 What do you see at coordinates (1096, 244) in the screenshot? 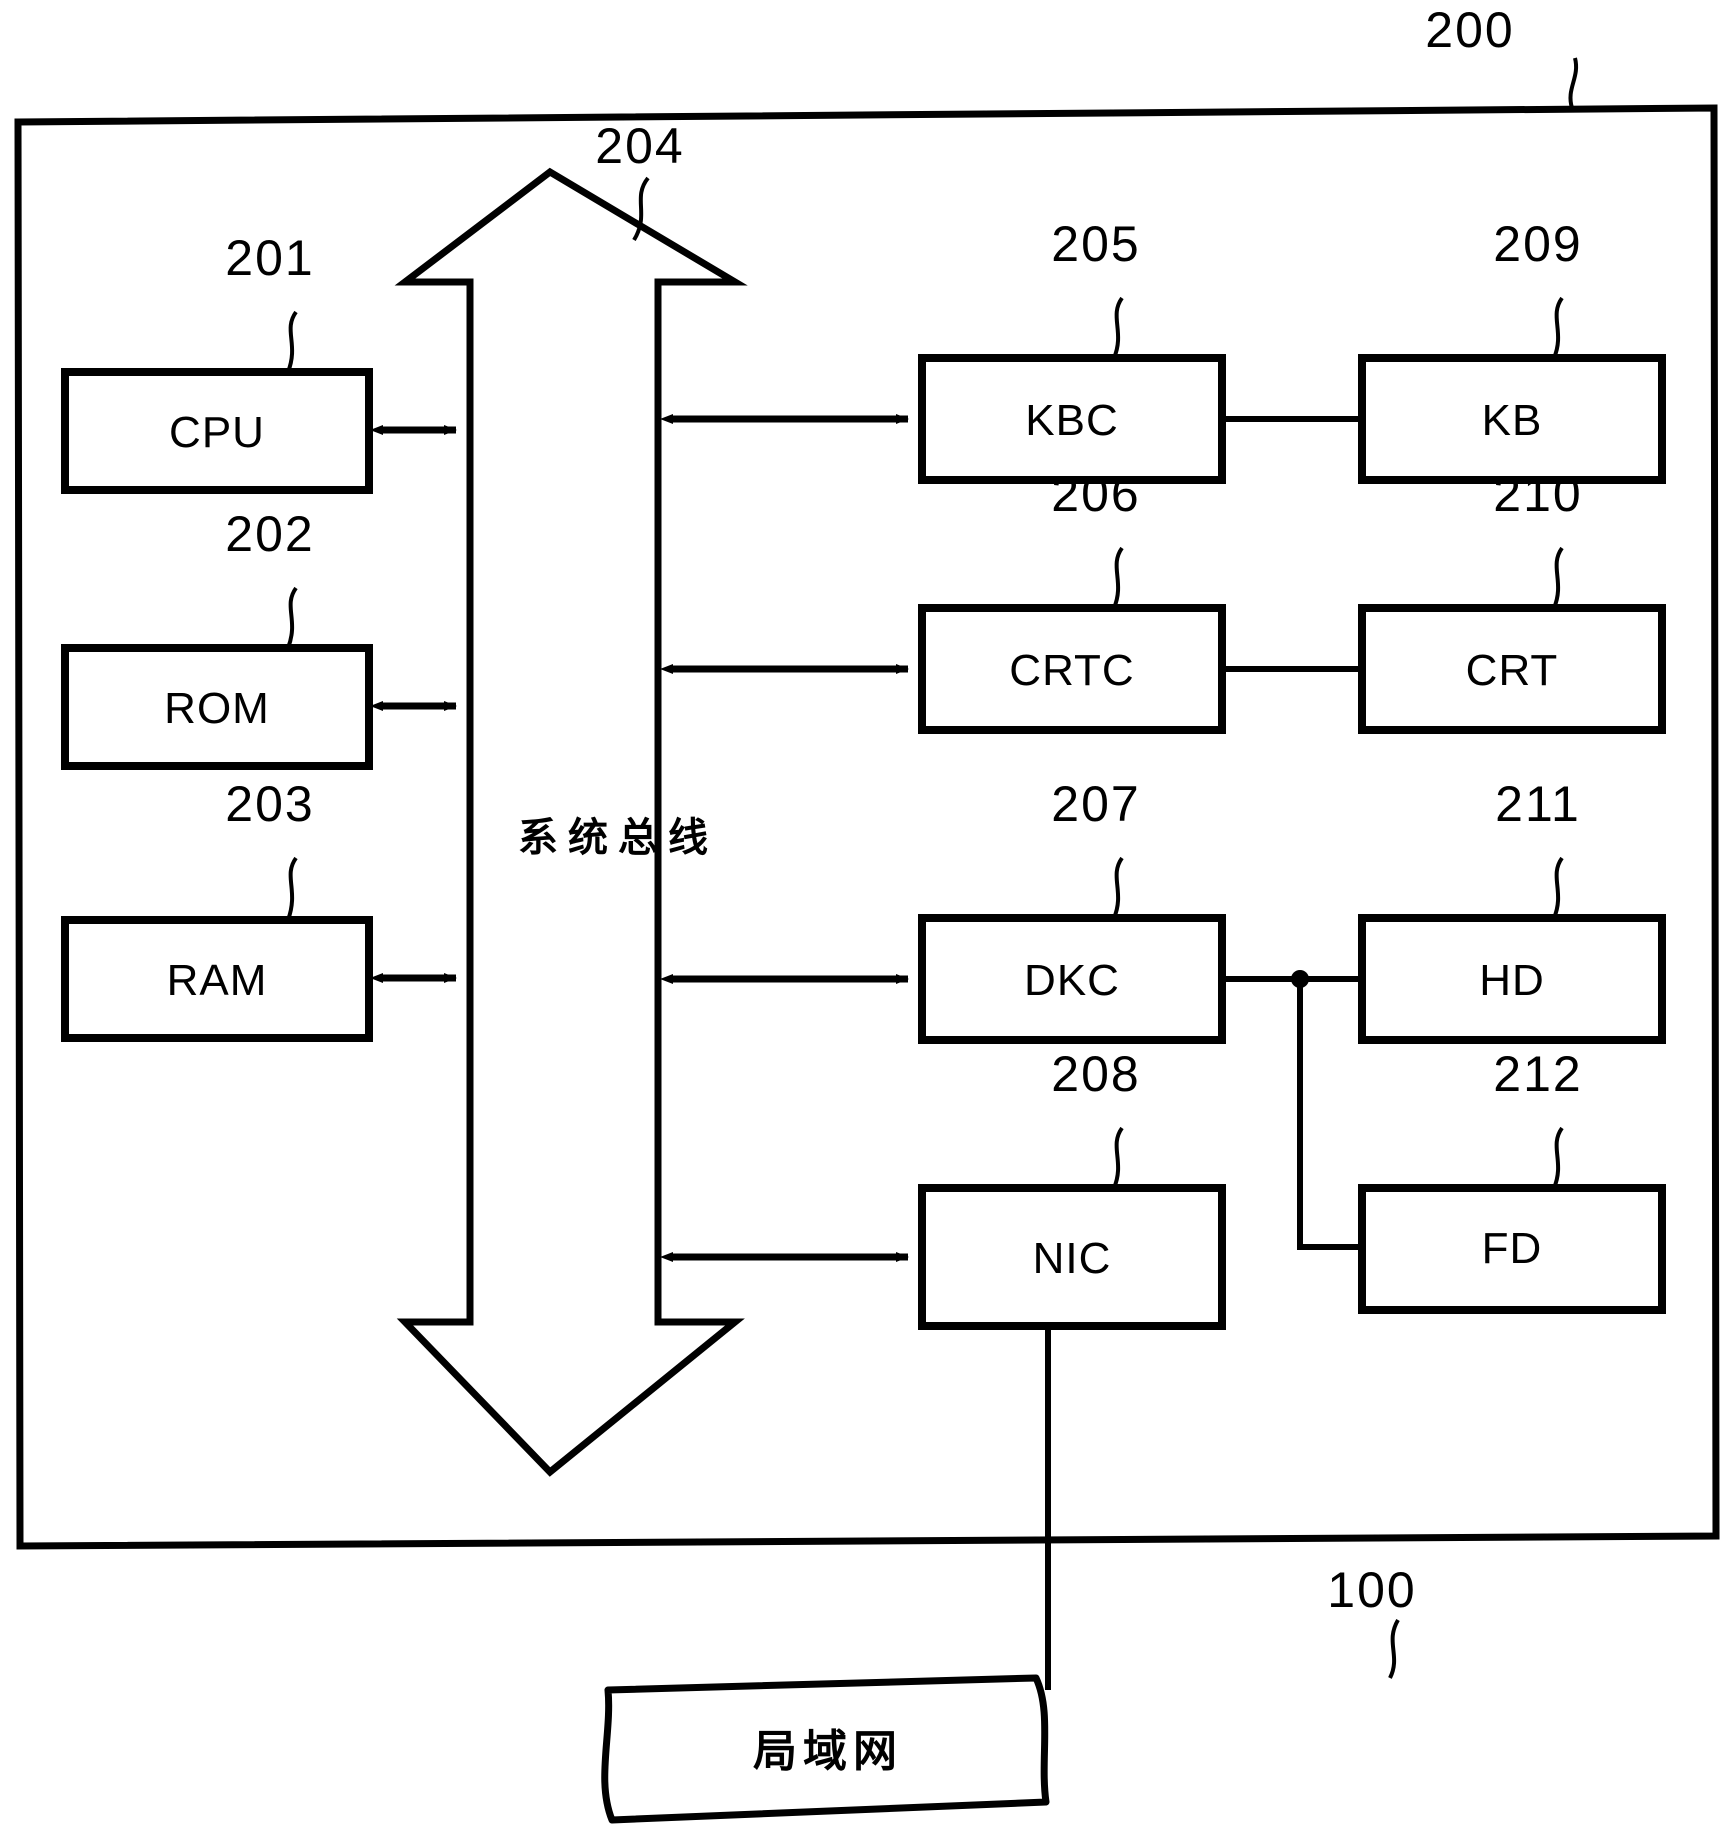
I see `ref-numeral-205: 205` at bounding box center [1096, 244].